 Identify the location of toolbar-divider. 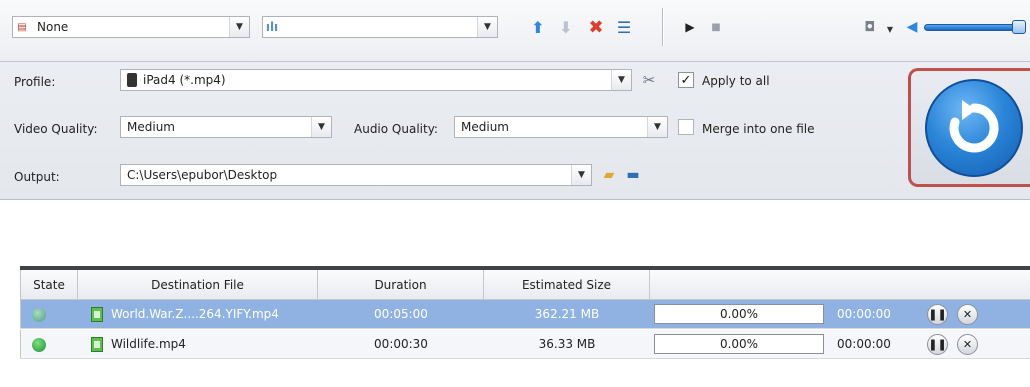
(663, 27).